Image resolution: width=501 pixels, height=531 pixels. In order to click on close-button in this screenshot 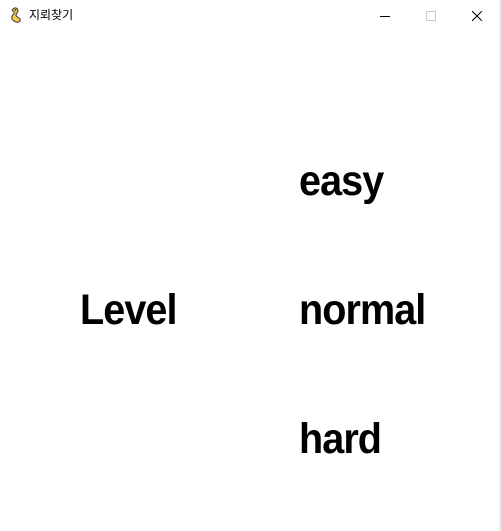, I will do `click(477, 15)`.